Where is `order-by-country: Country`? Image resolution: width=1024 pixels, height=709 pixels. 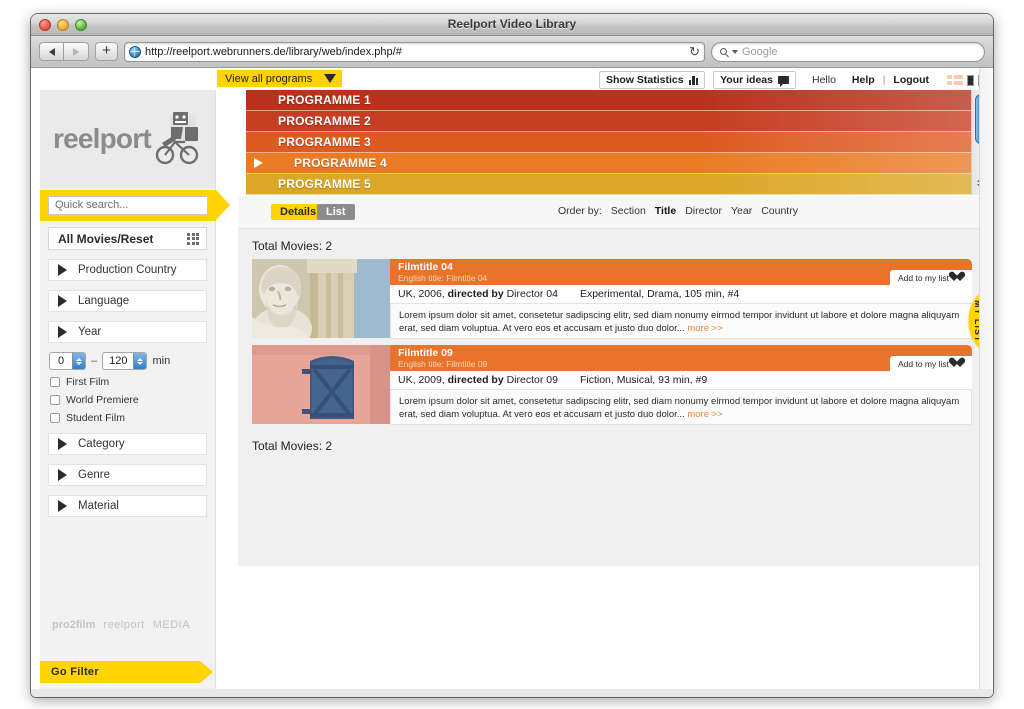
order-by-country: Country is located at coordinates (779, 211).